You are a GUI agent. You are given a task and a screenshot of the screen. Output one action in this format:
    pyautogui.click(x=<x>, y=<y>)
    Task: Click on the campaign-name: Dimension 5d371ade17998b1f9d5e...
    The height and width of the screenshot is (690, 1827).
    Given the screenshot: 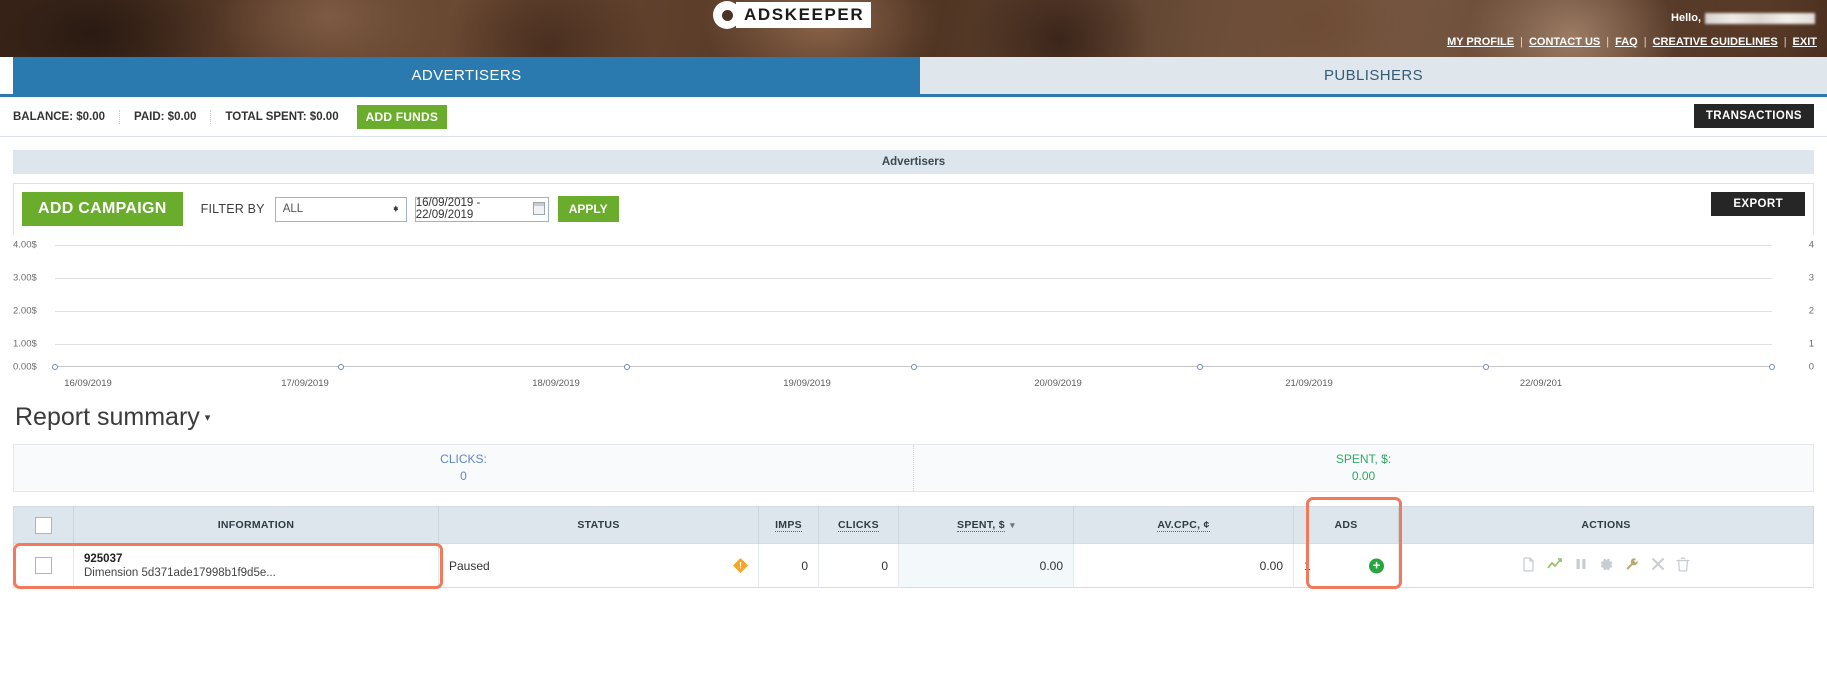 What is the action you would take?
    pyautogui.click(x=180, y=572)
    